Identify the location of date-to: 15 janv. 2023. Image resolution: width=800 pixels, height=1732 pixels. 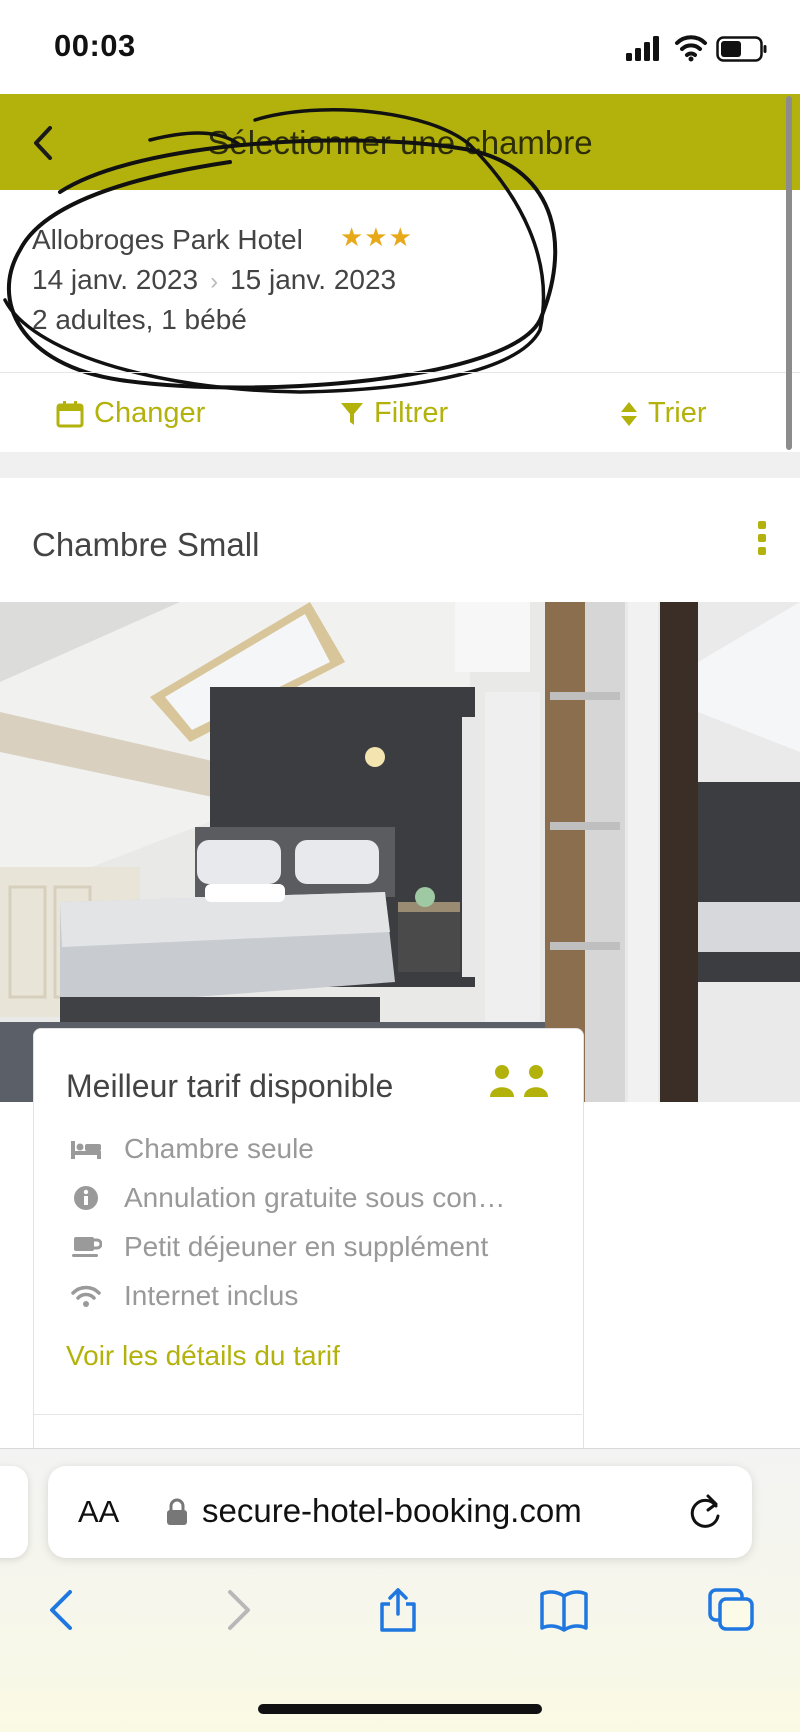
(313, 279).